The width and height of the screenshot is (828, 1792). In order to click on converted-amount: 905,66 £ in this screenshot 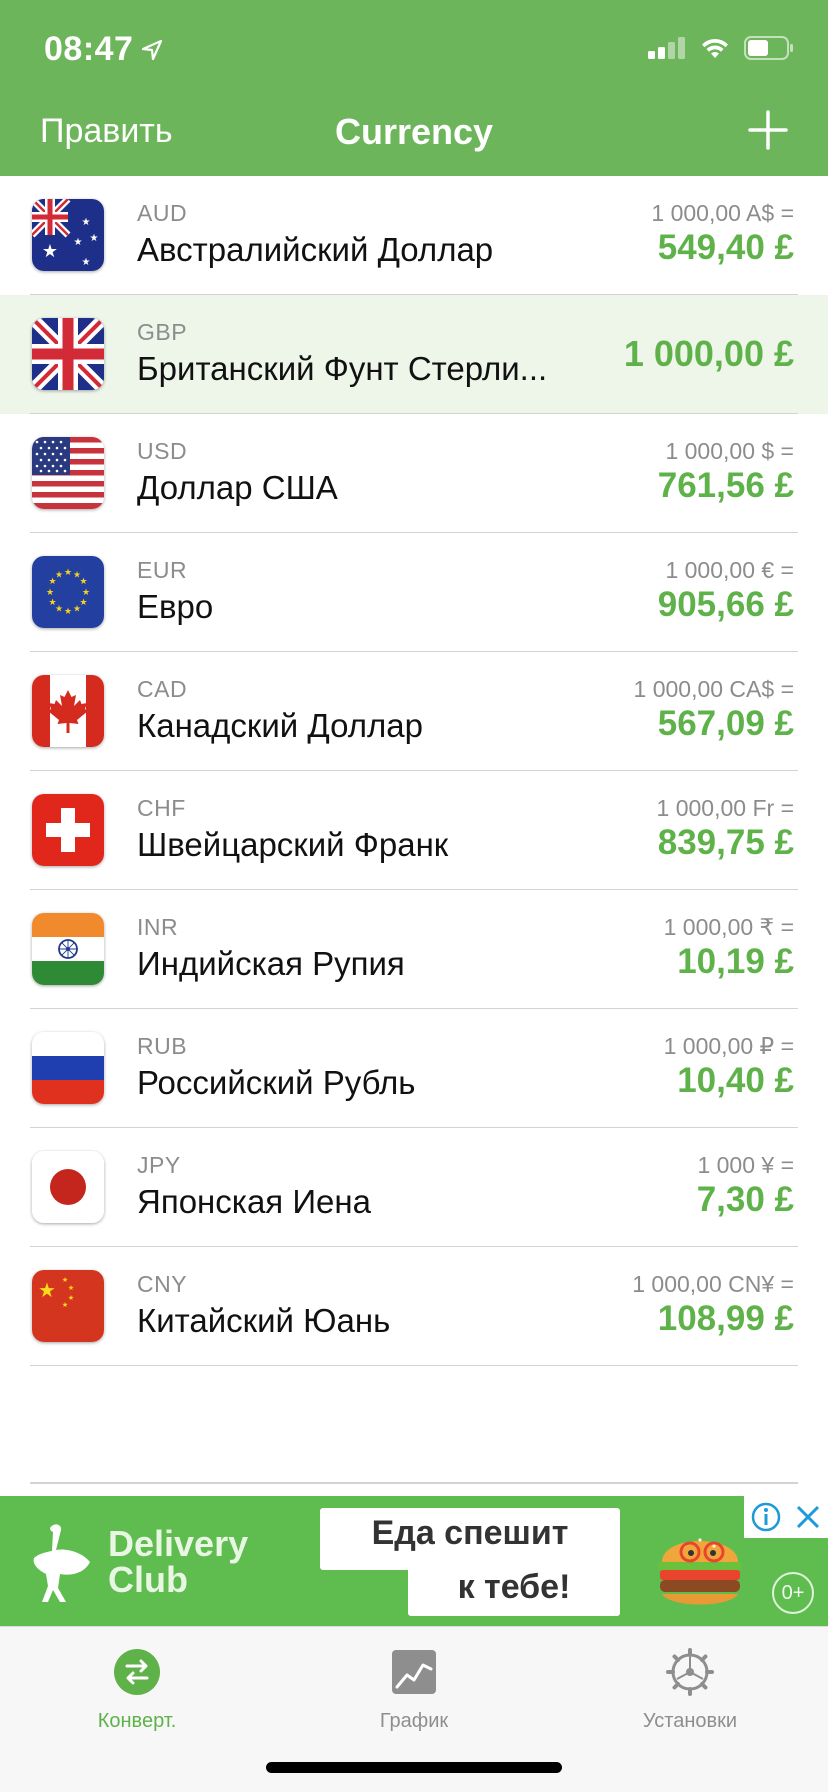, I will do `click(725, 604)`.